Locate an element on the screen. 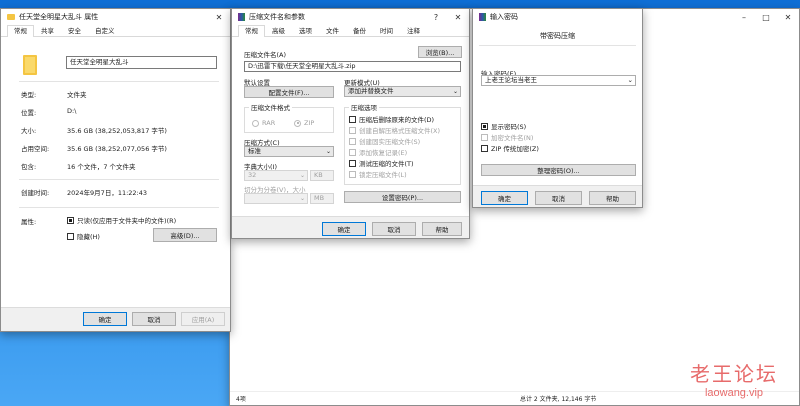 Image resolution: width=800 pixels, height=406 pixels. option-sfx: 创建自解压格式压缩文件(X) is located at coordinates (394, 130).